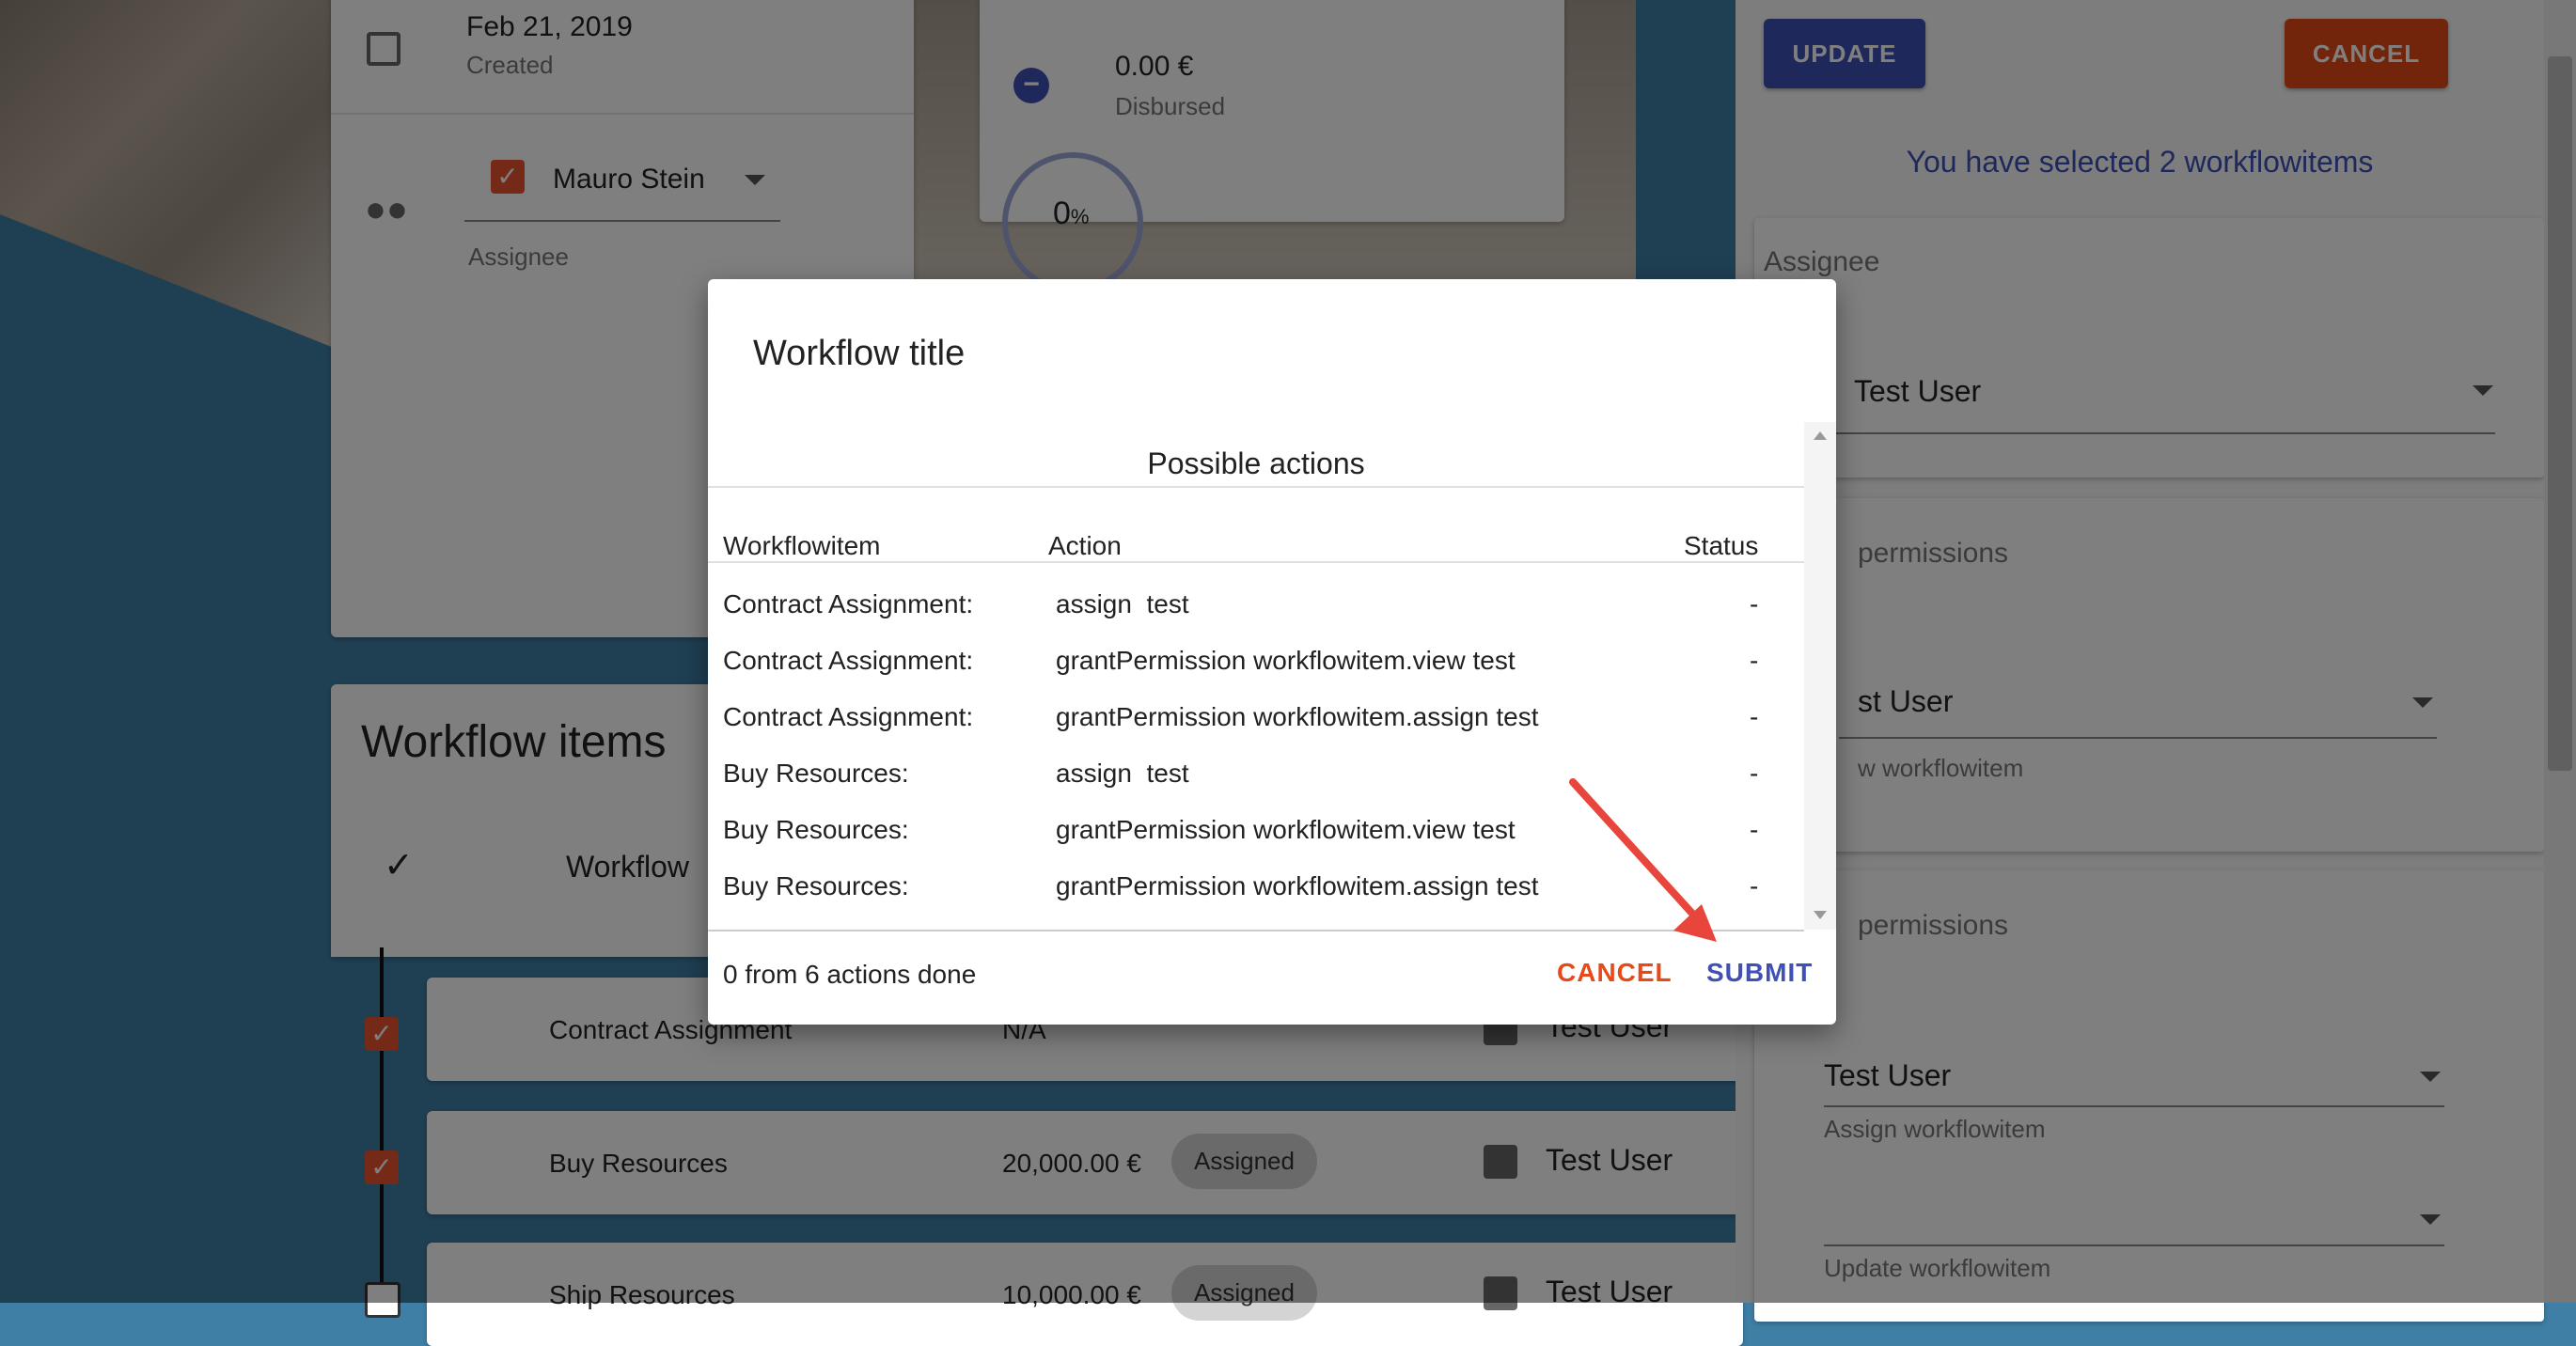  I want to click on column-workflowitem: Workflowitem, so click(802, 546).